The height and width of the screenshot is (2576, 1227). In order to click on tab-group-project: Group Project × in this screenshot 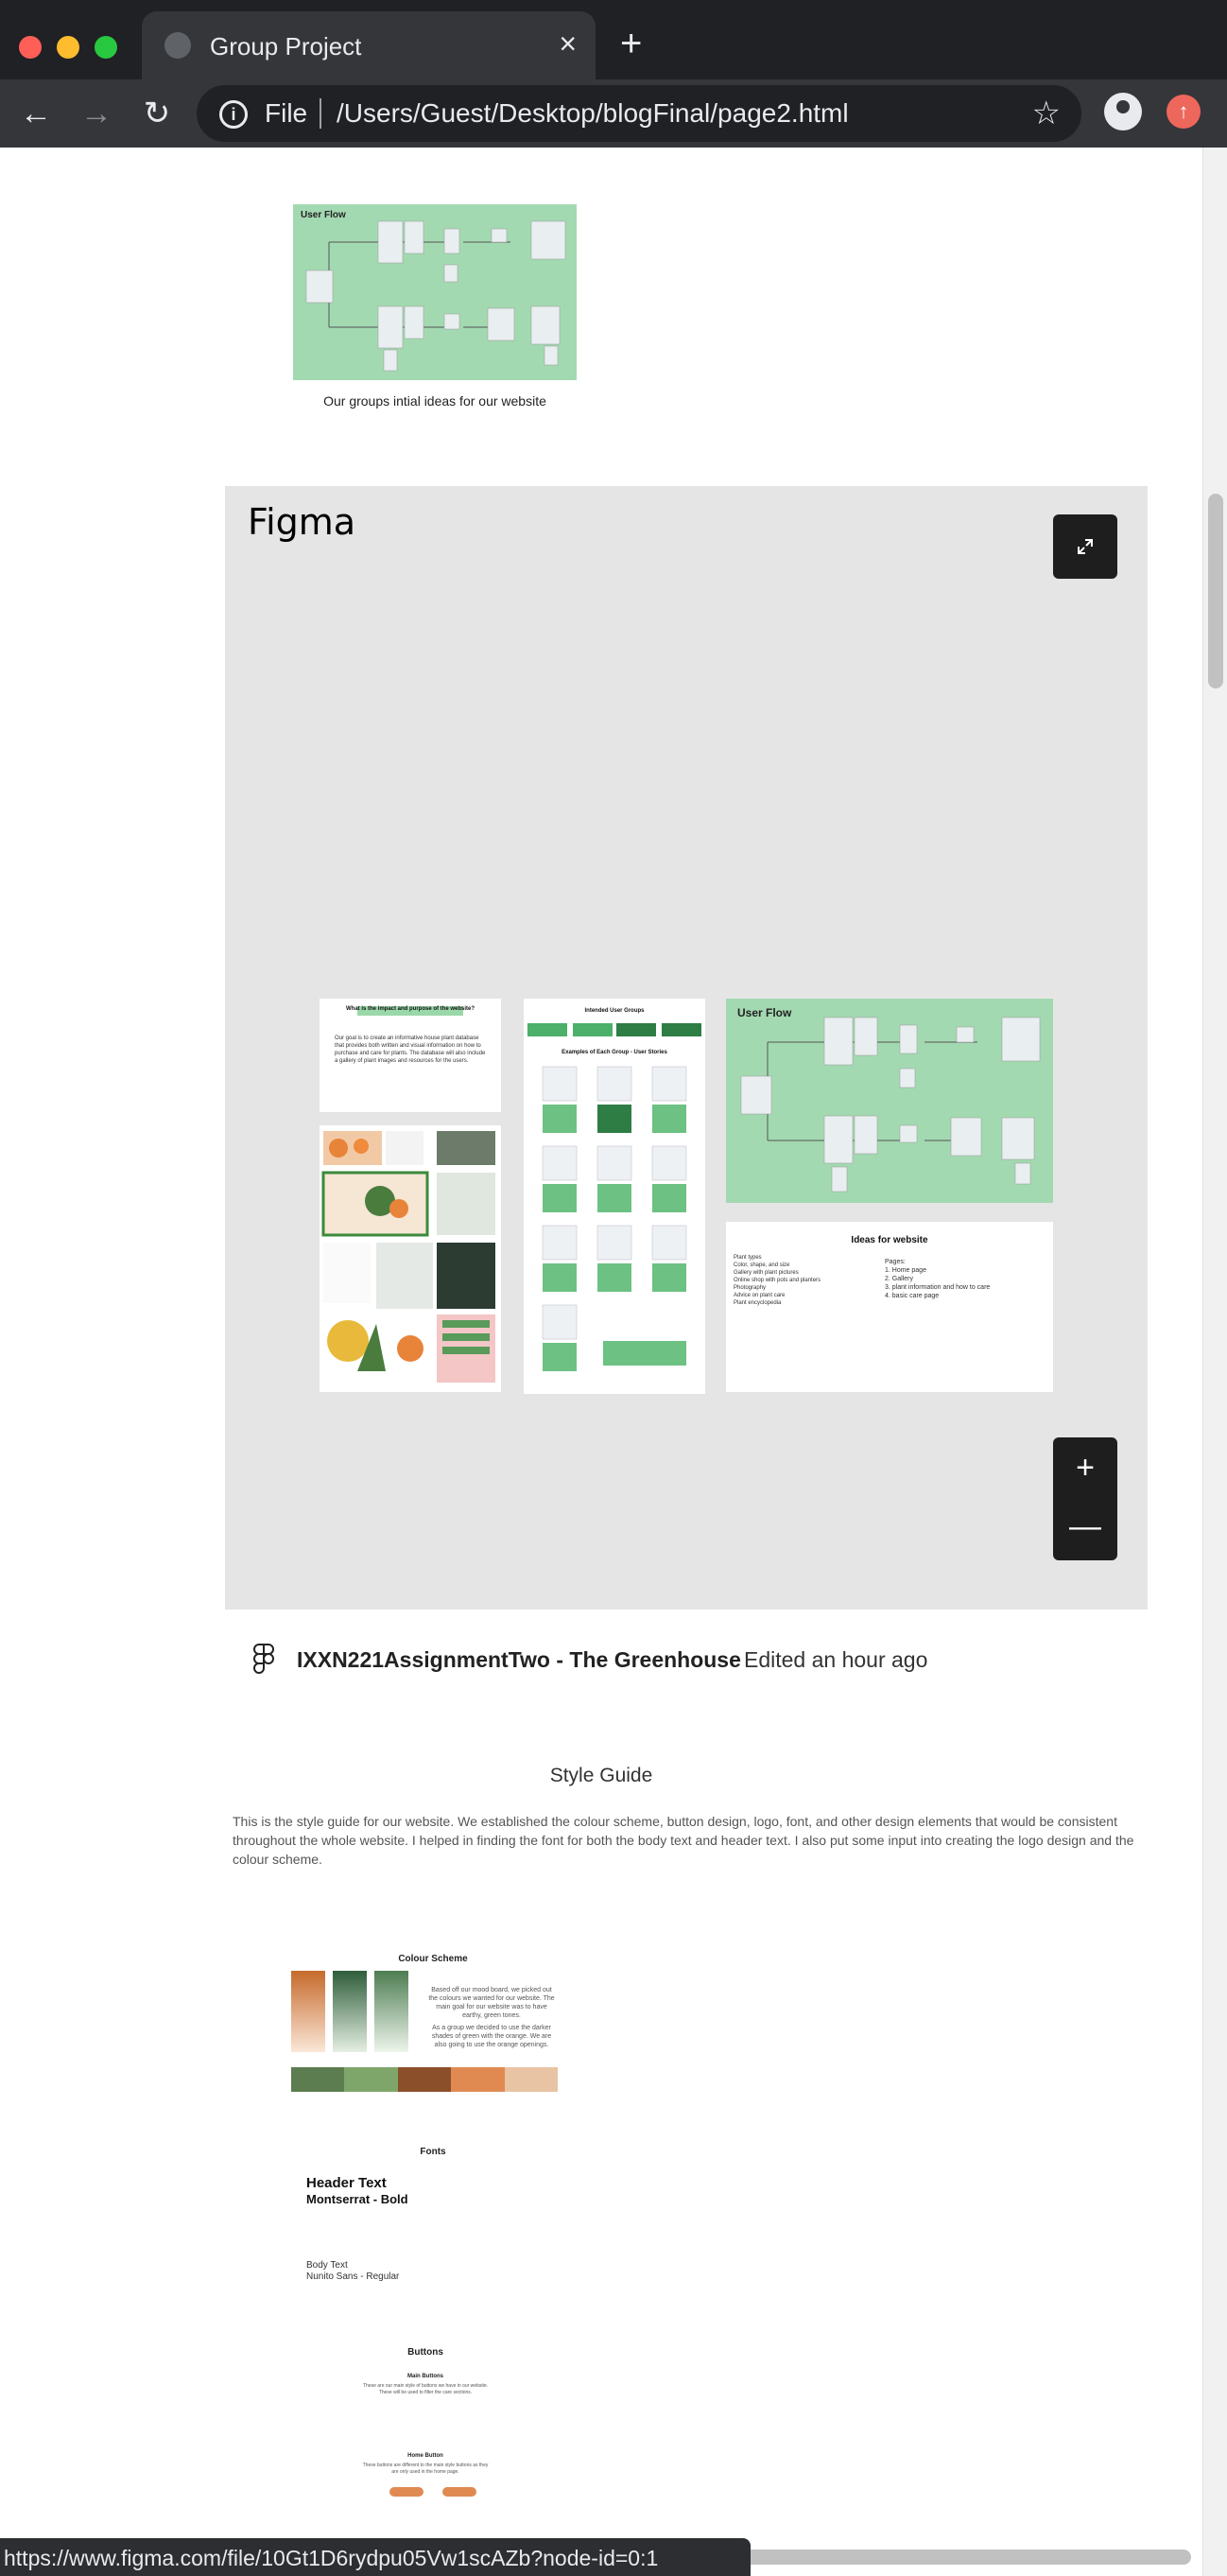, I will do `click(369, 45)`.